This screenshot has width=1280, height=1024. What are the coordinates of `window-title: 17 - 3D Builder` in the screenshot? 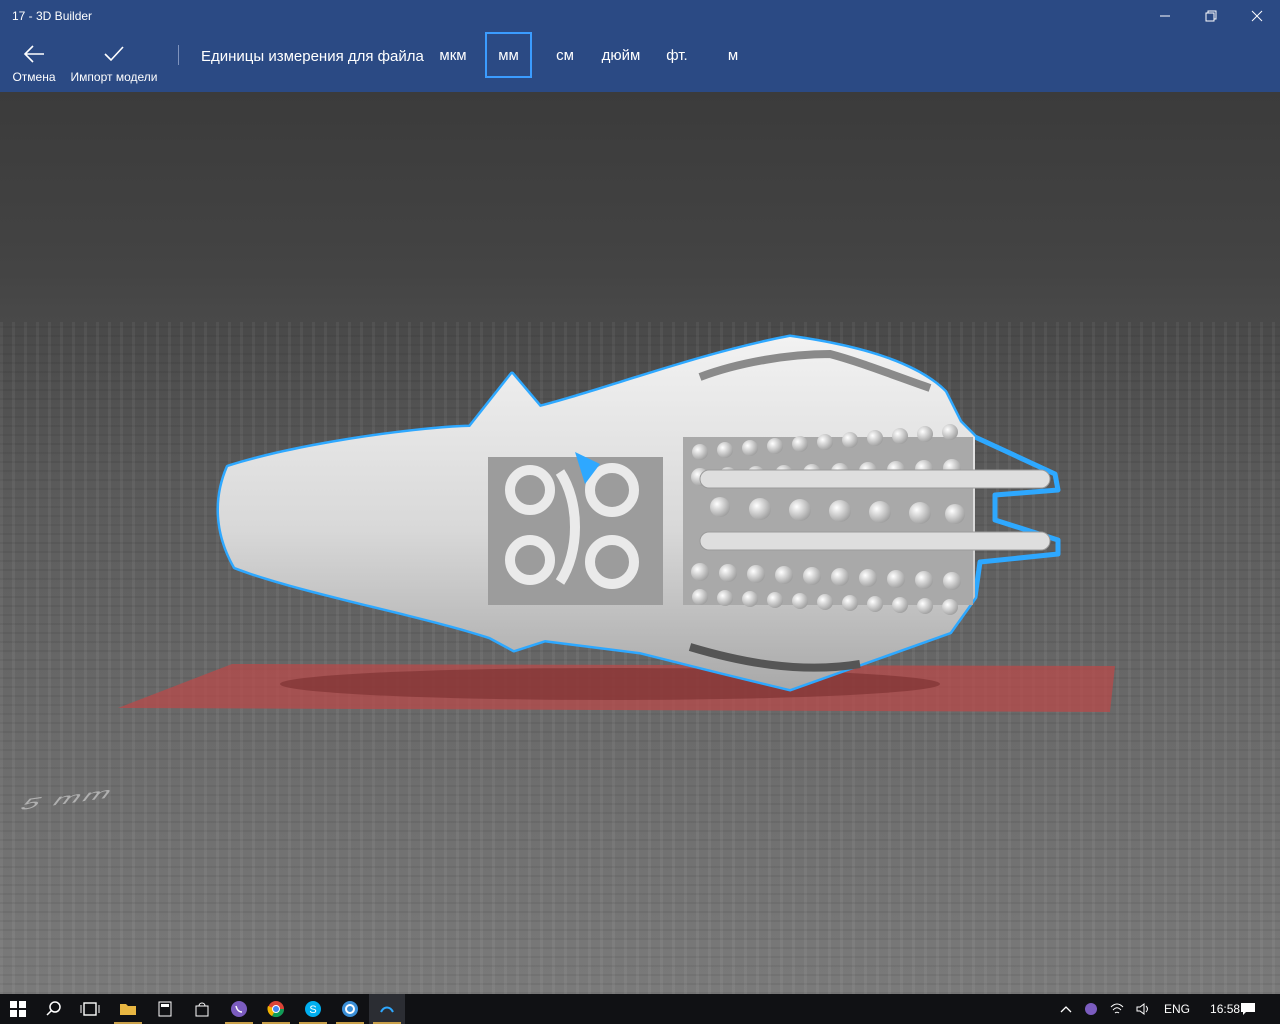 It's located at (52, 16).